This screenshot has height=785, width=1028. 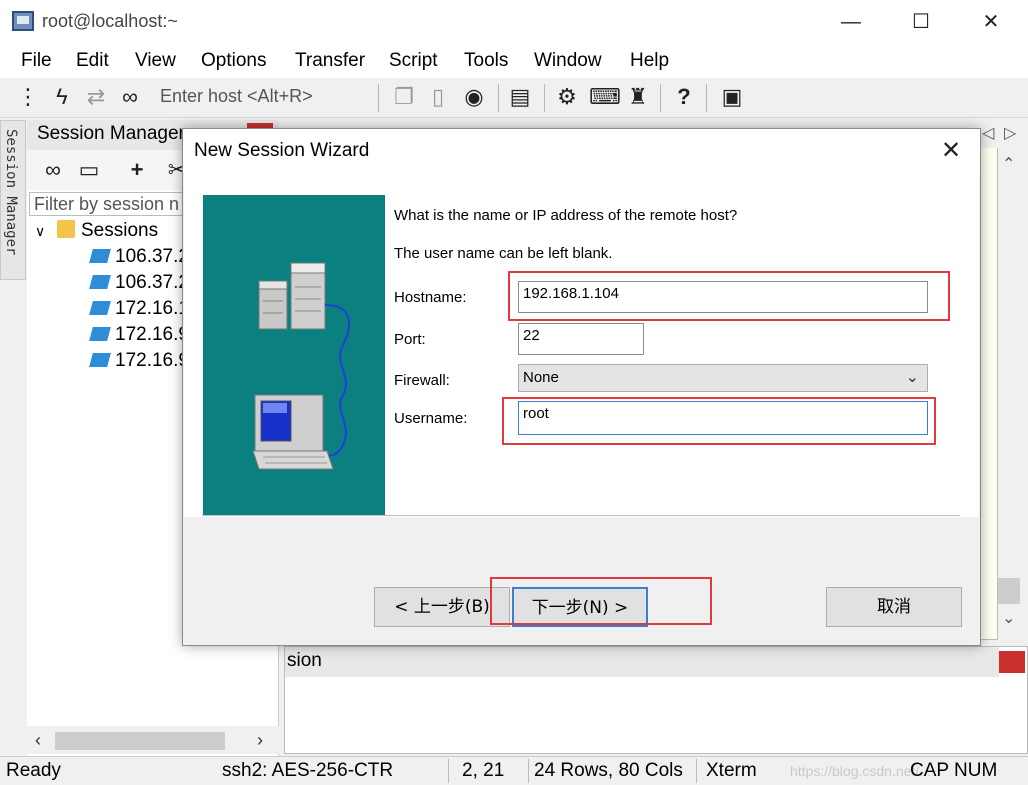 What do you see at coordinates (233, 61) in the screenshot?
I see `menu-options: Options` at bounding box center [233, 61].